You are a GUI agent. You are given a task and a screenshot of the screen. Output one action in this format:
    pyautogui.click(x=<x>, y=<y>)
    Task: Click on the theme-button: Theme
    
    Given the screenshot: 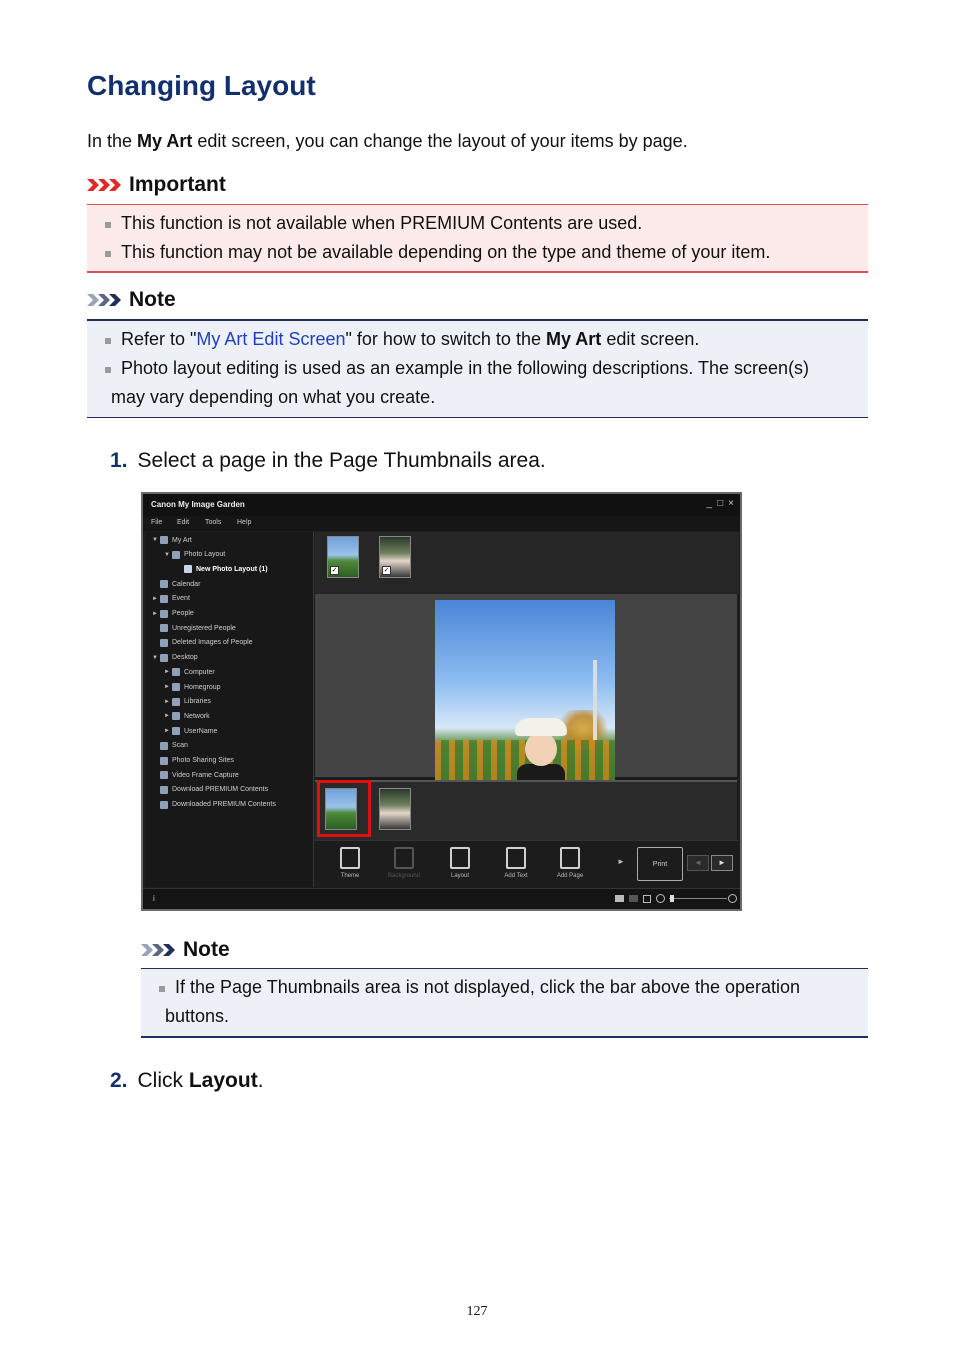 What is the action you would take?
    pyautogui.click(x=350, y=863)
    